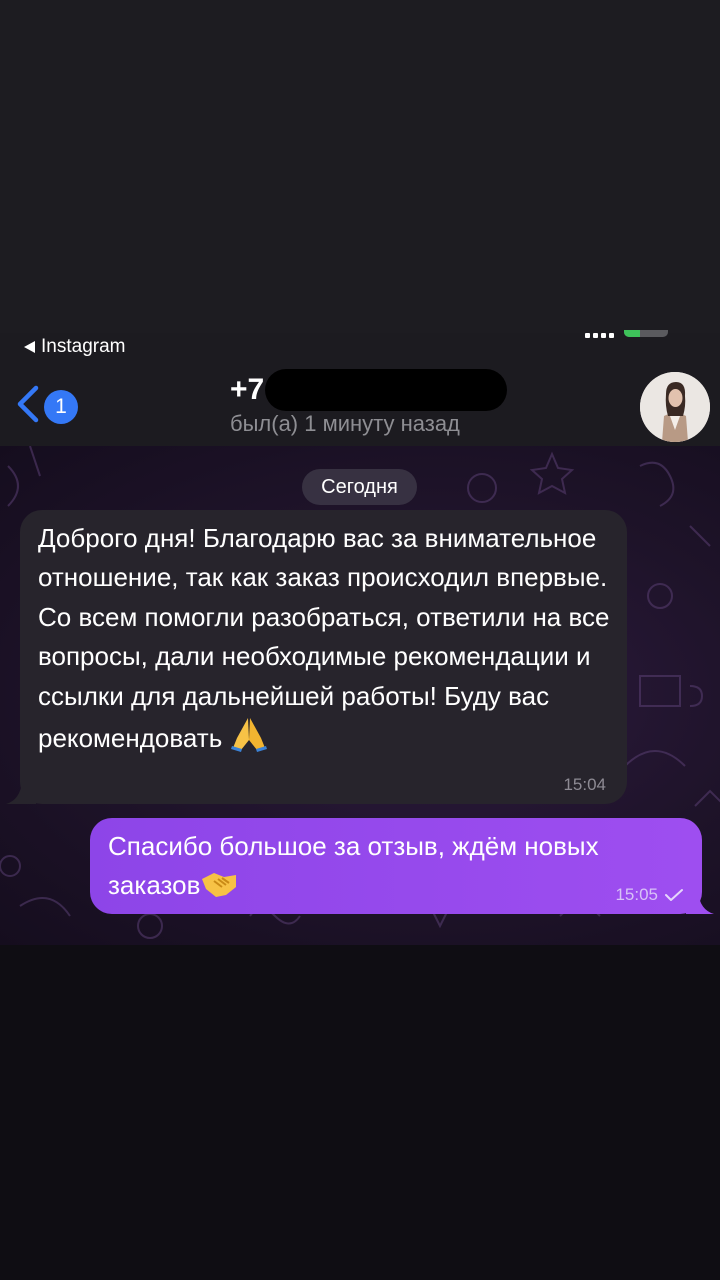 The image size is (720, 1280). Describe the element at coordinates (599, 335) in the screenshot. I see `signal-icon` at that location.